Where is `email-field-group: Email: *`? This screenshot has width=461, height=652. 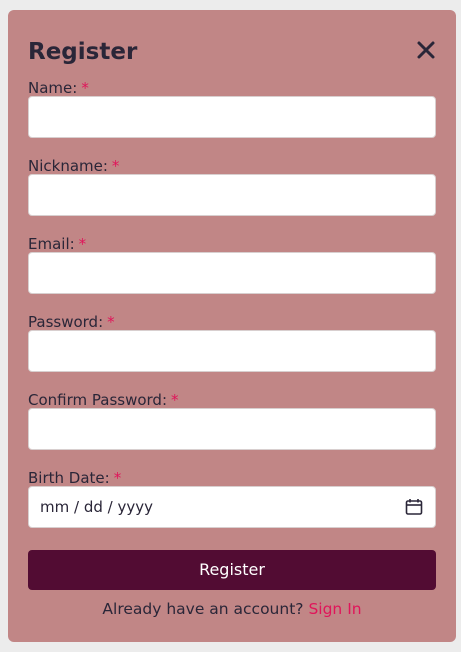
email-field-group: Email: * is located at coordinates (232, 264).